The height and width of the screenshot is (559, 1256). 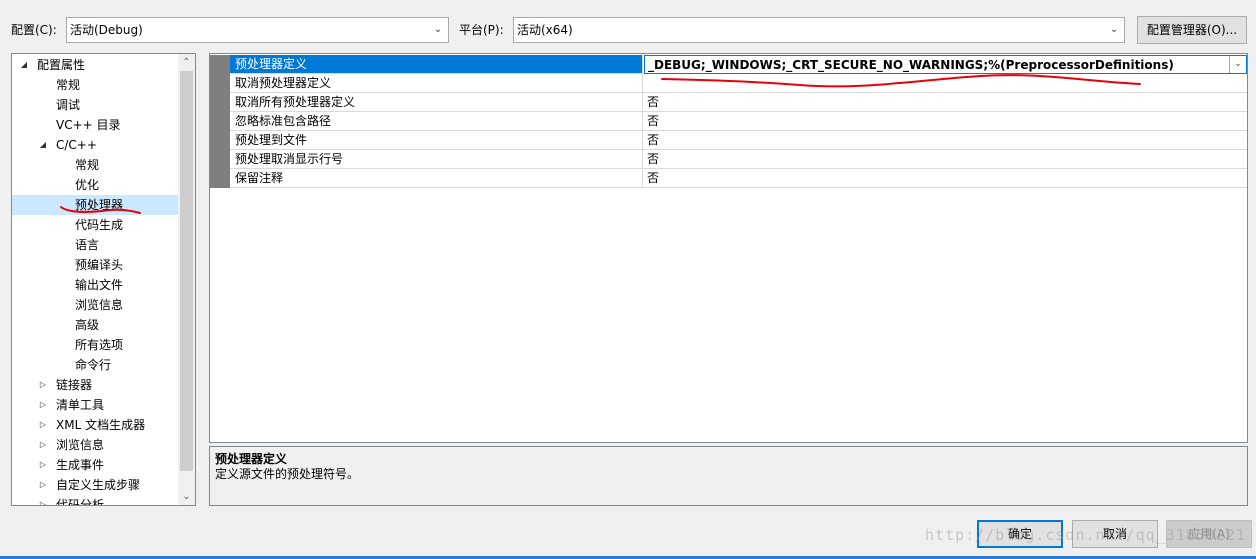 I want to click on watermark: http://blog.csdn.net/qq_31838221, so click(x=1085, y=535).